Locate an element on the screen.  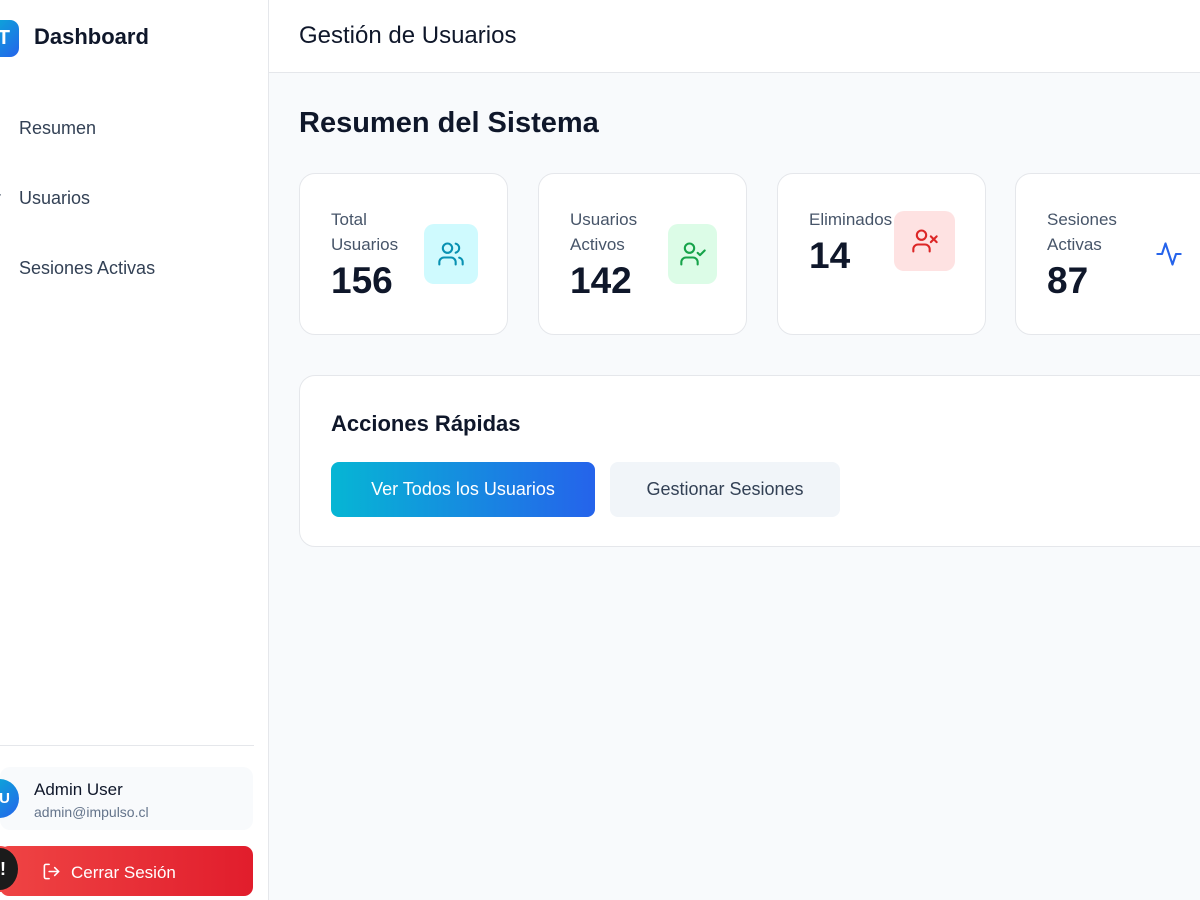
logout-icon is located at coordinates (51, 871).